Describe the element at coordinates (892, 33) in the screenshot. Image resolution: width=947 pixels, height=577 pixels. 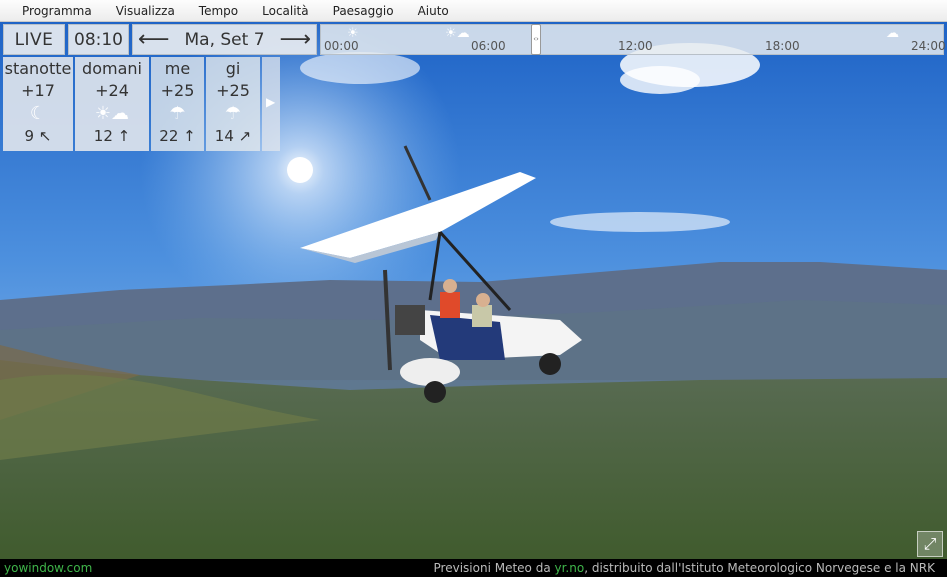
I see `cloud-icon: ☁` at that location.